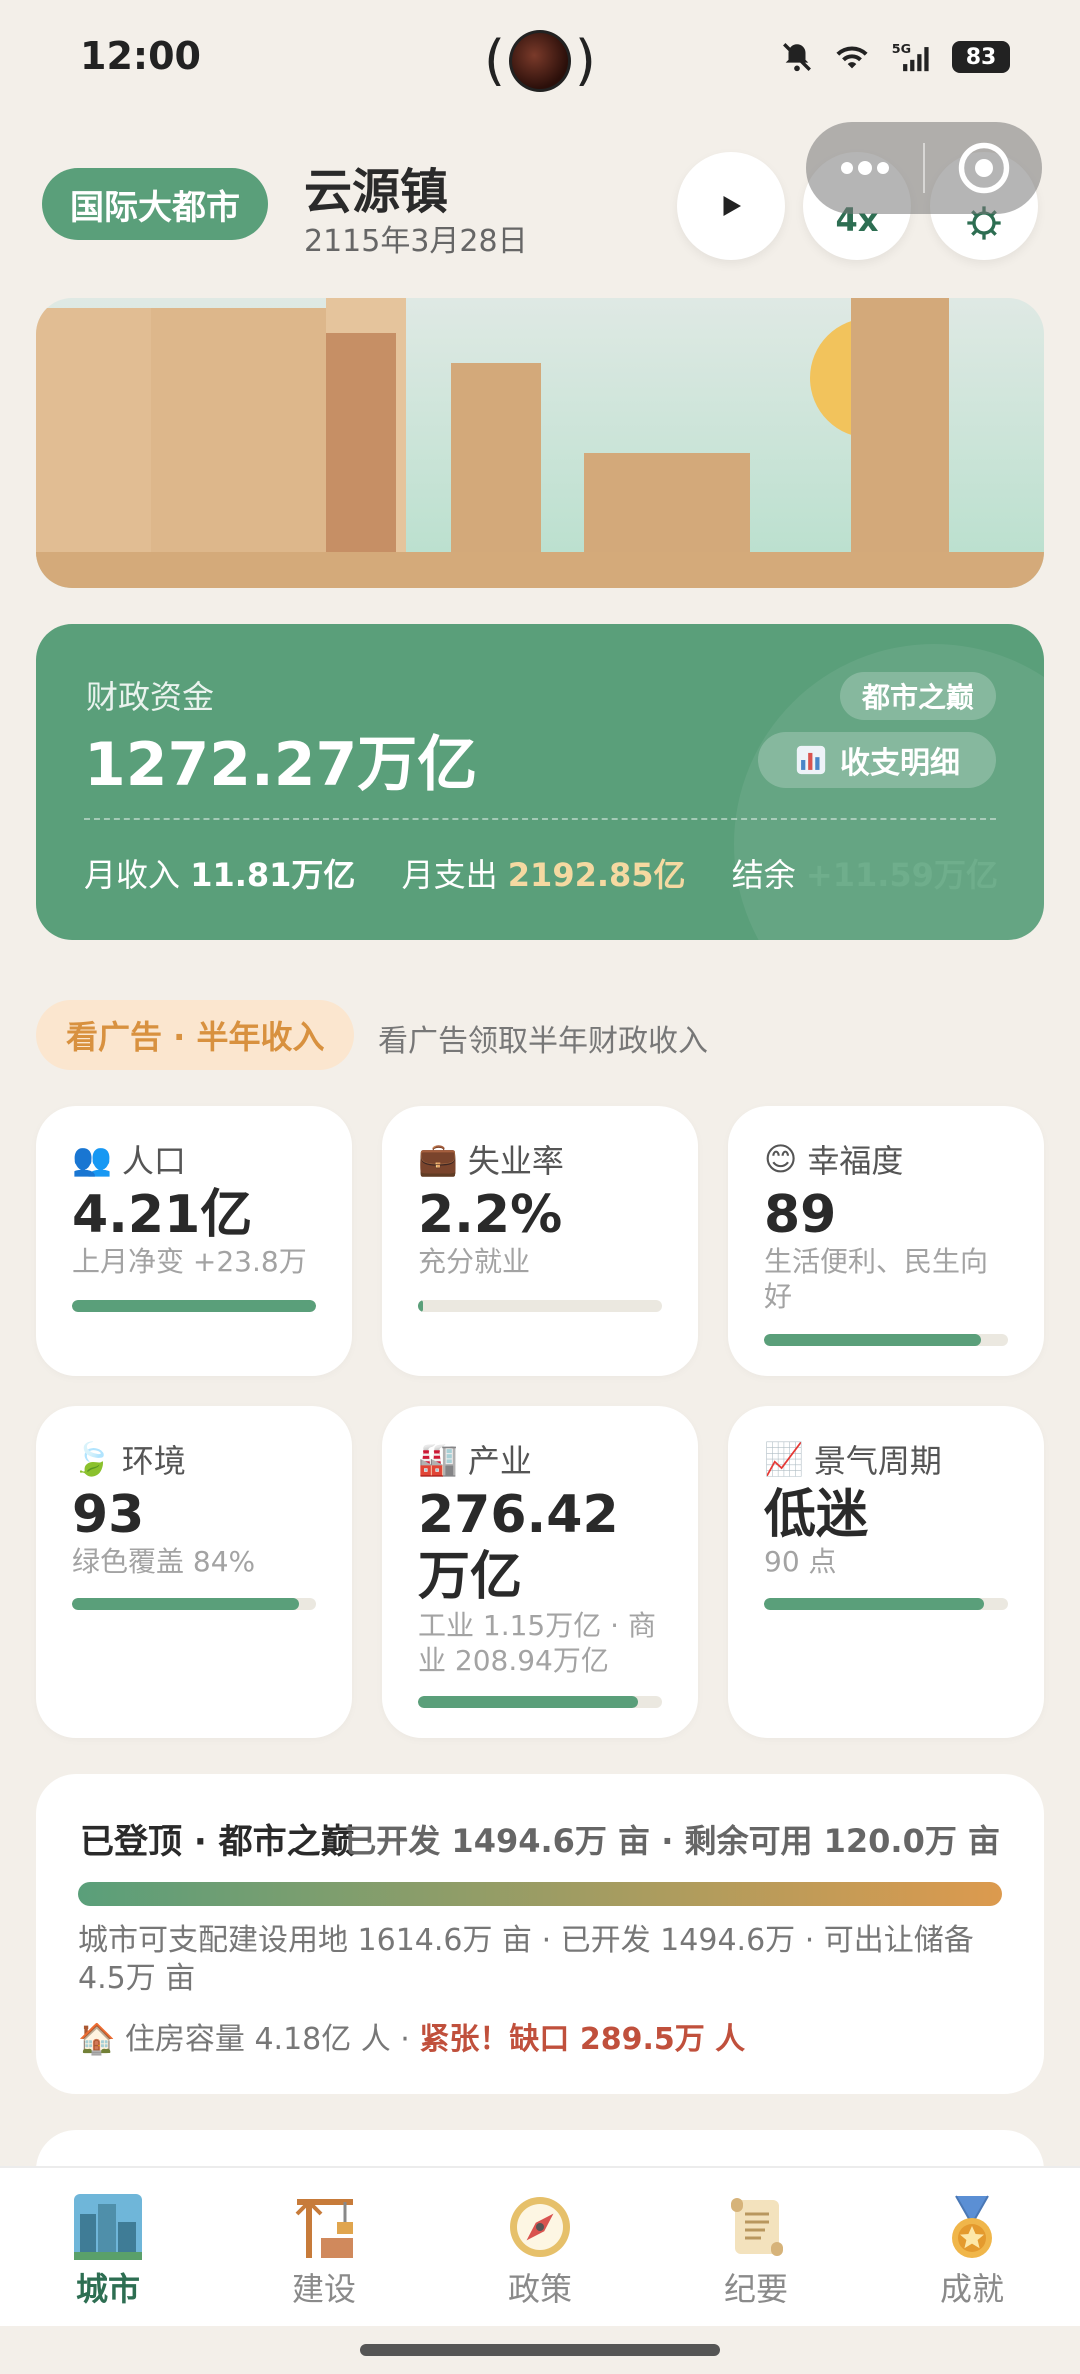 Image resolution: width=1080 pixels, height=2374 pixels. Describe the element at coordinates (784, 1459) in the screenshot. I see `chart-up-icon: 📈` at that location.